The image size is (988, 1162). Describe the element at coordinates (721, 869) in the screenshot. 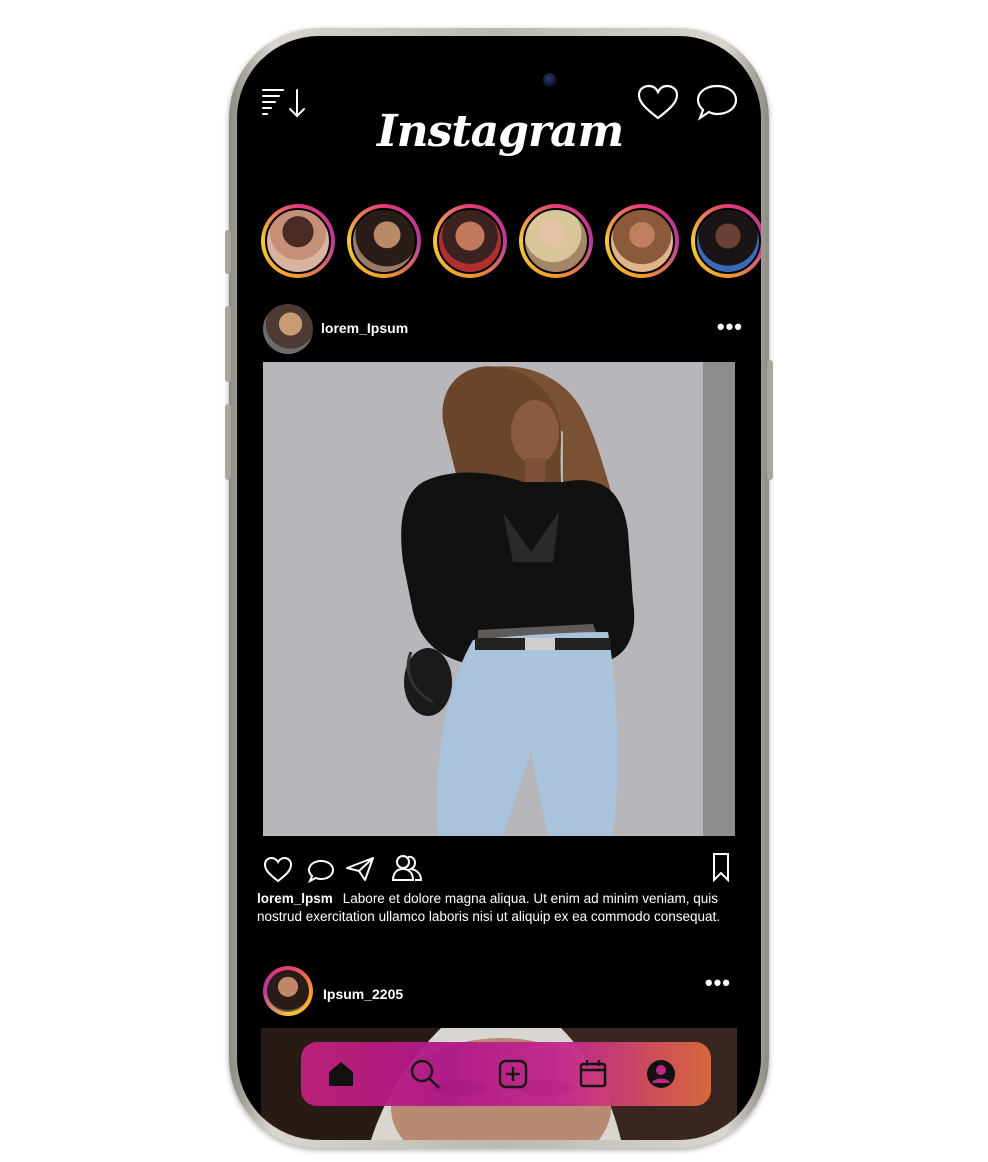

I see `bookmark-icon` at that location.